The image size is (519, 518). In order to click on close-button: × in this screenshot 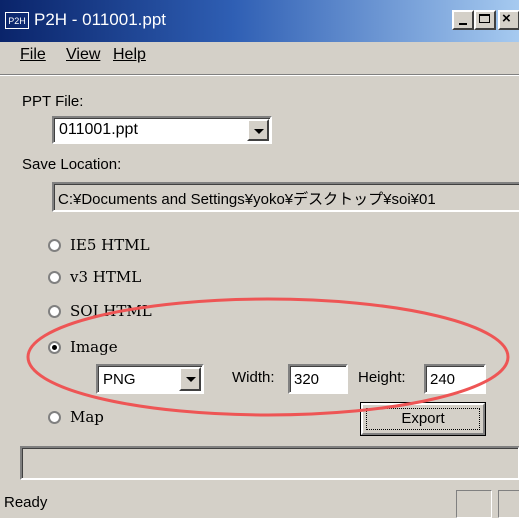, I will do `click(508, 20)`.